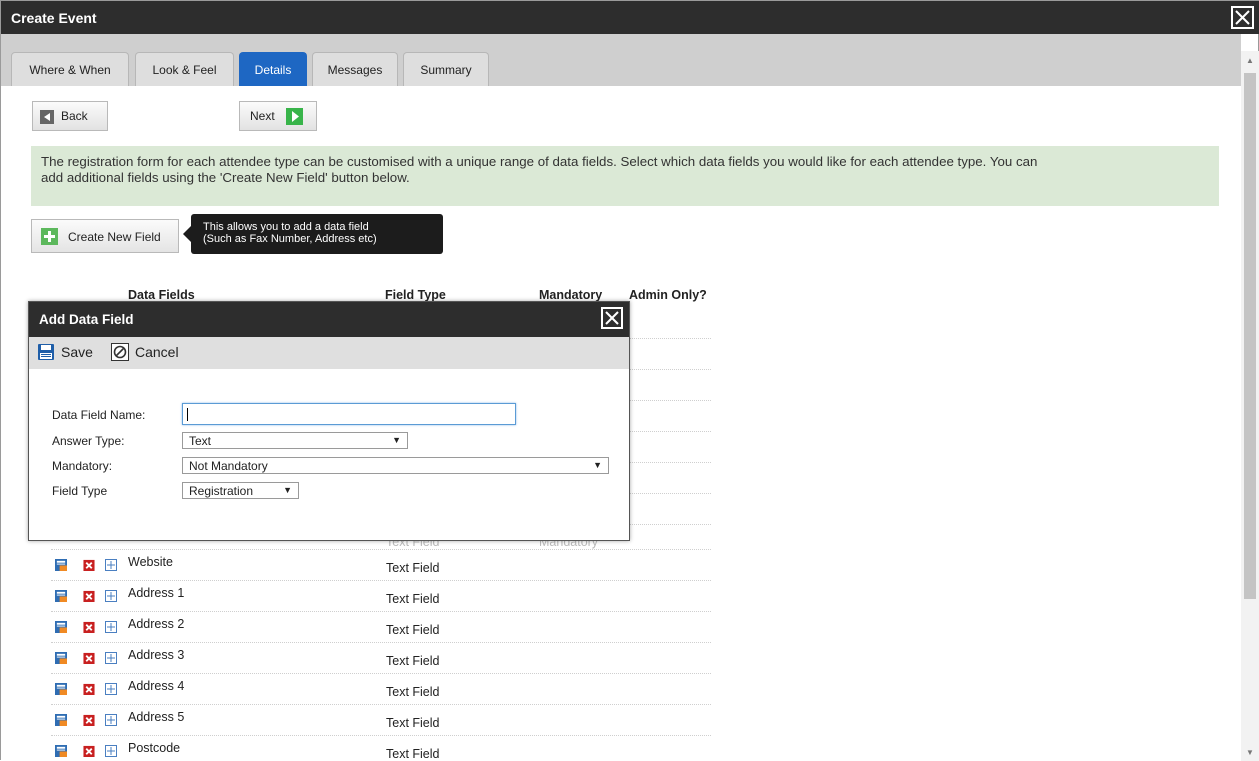 The image size is (1259, 761). I want to click on table-row: Postcode Text Field, so click(381, 748).